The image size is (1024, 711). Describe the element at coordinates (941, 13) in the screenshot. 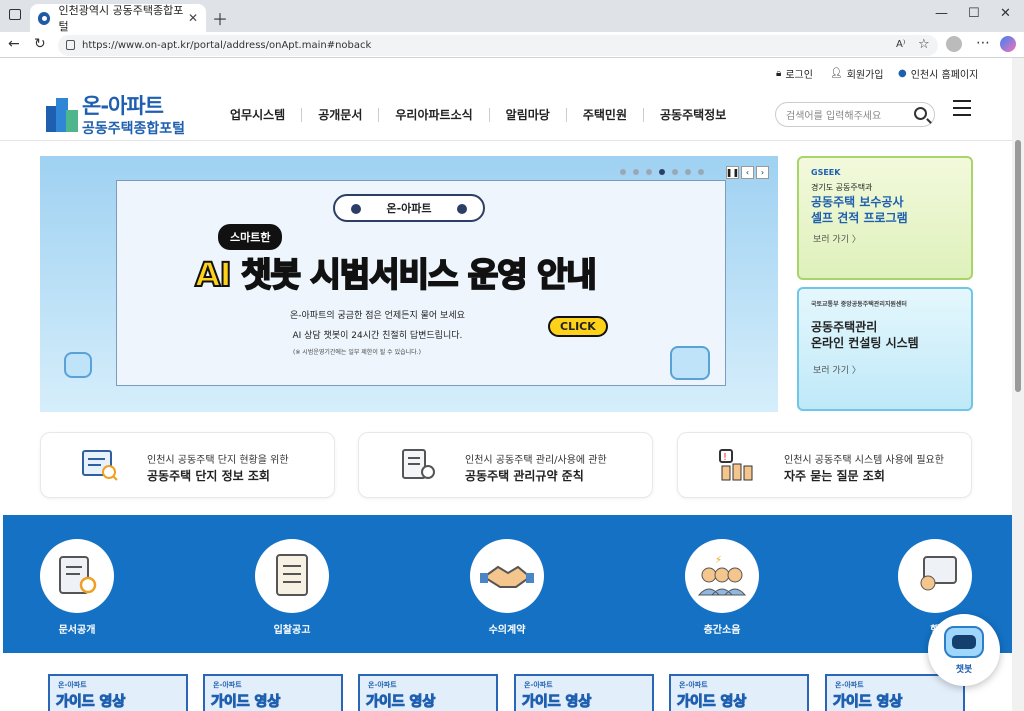

I see `minimize-icon: —` at that location.